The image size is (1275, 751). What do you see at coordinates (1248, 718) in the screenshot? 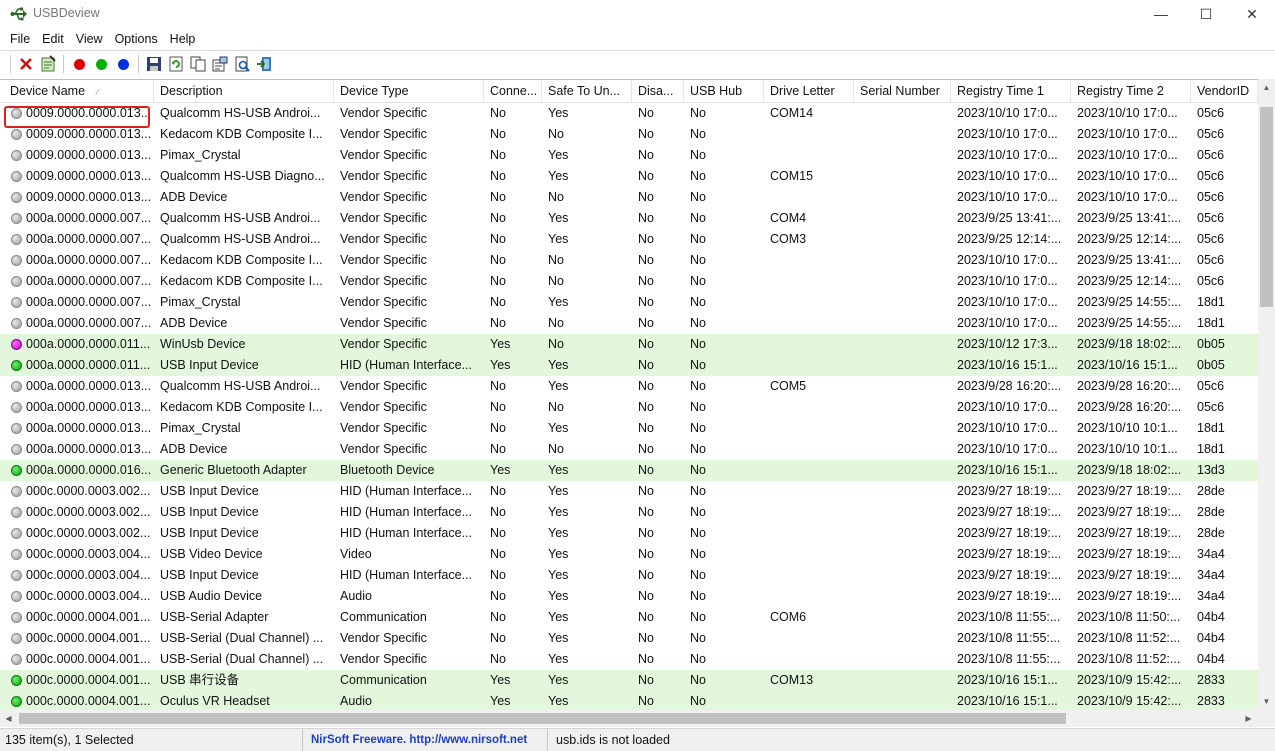
I see `scroll-right-icon: ▶` at bounding box center [1248, 718].